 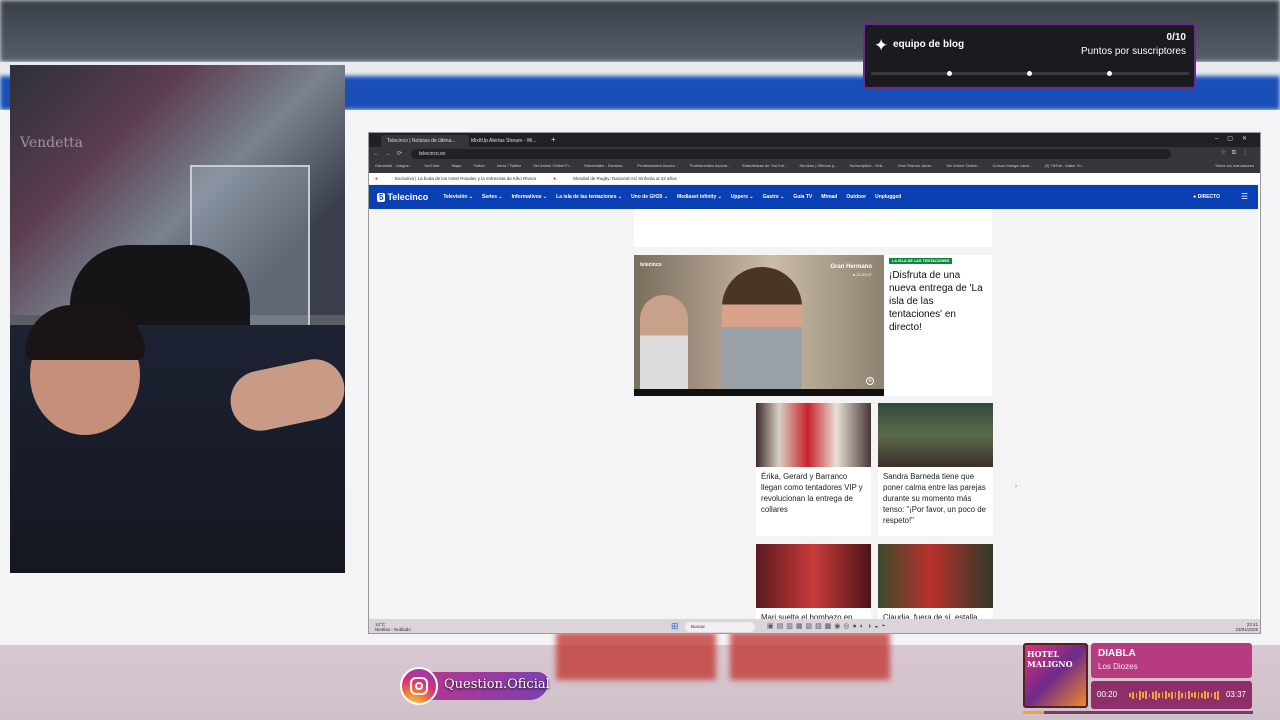 What do you see at coordinates (699, 197) in the screenshot?
I see `nav-item: Mediaset Infinity ⌄` at bounding box center [699, 197].